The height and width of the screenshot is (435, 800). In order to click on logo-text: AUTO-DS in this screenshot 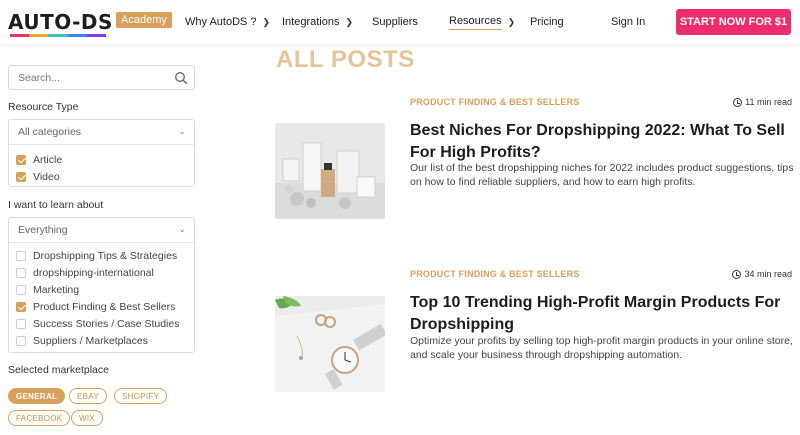, I will do `click(60, 22)`.